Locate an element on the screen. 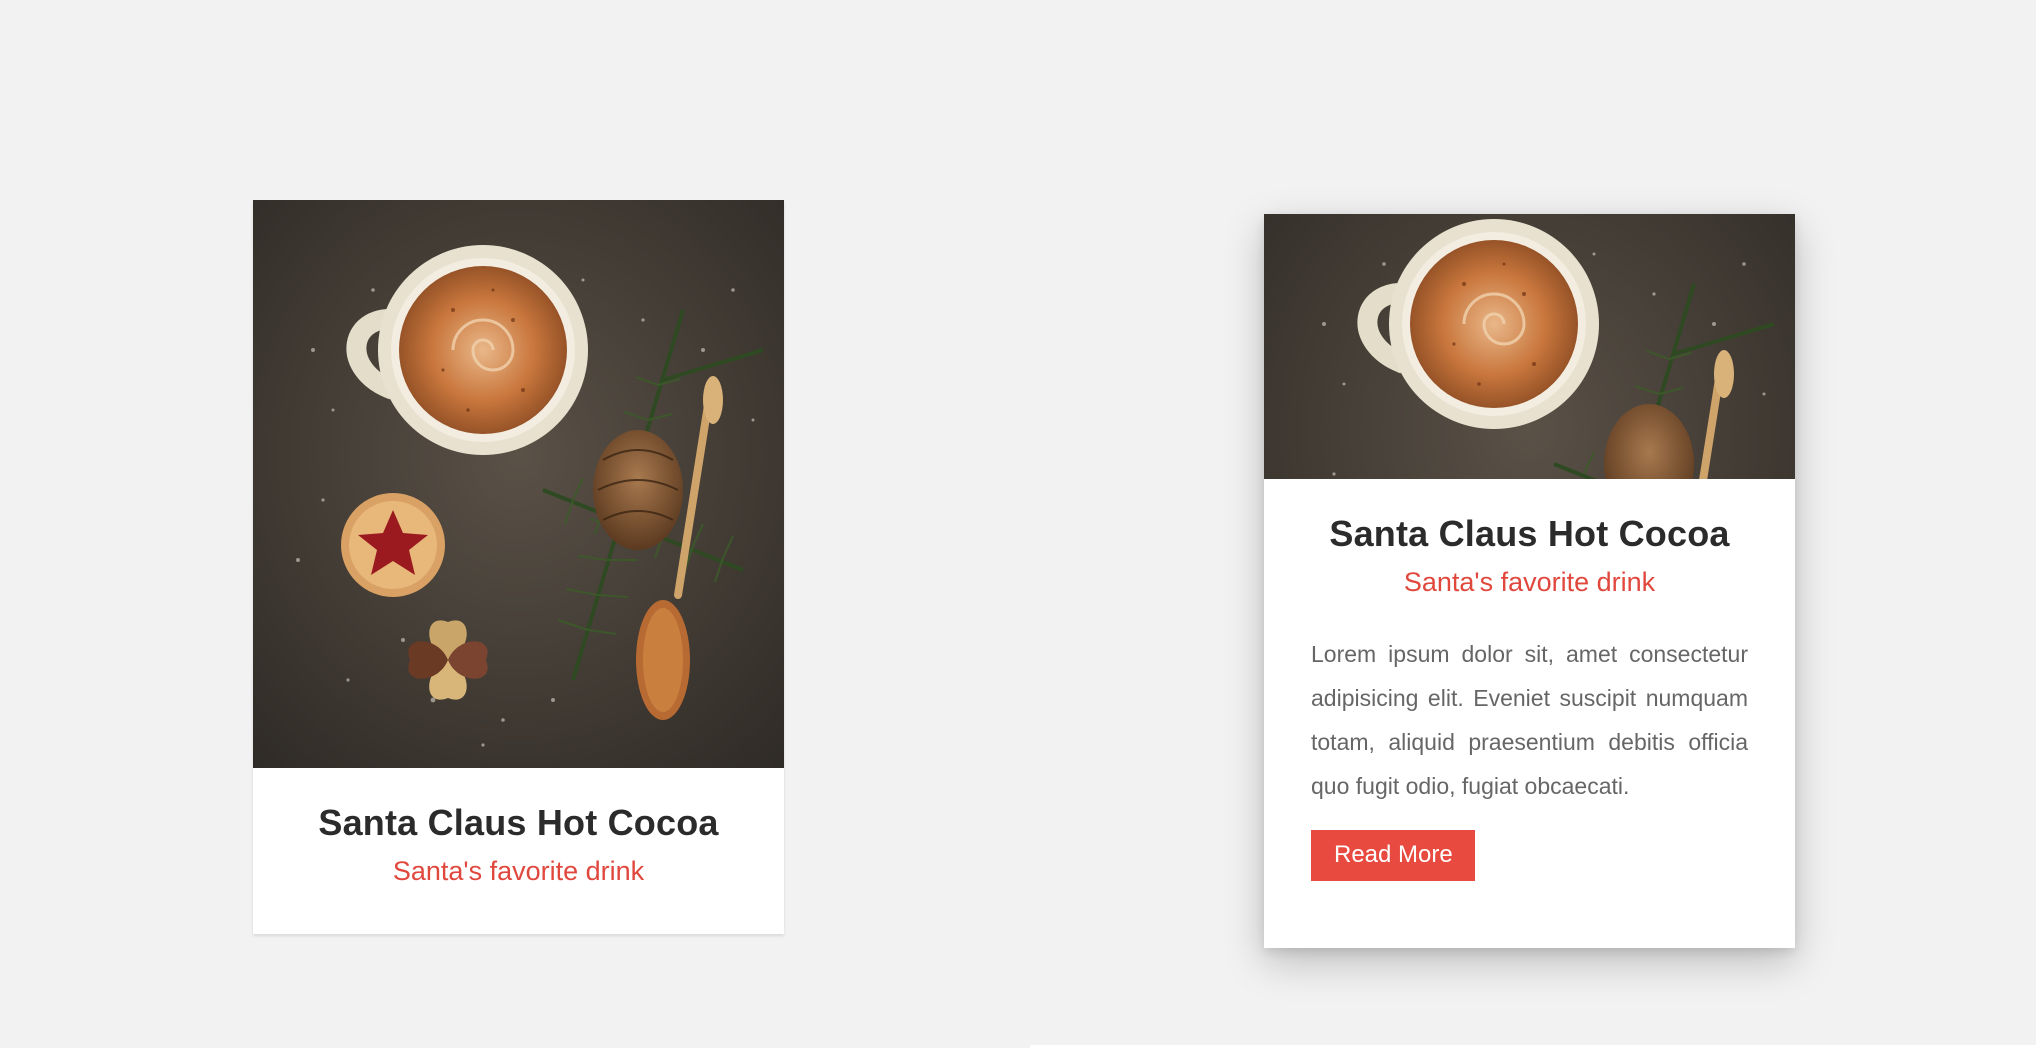  read-more-button: Read More is located at coordinates (1393, 855).